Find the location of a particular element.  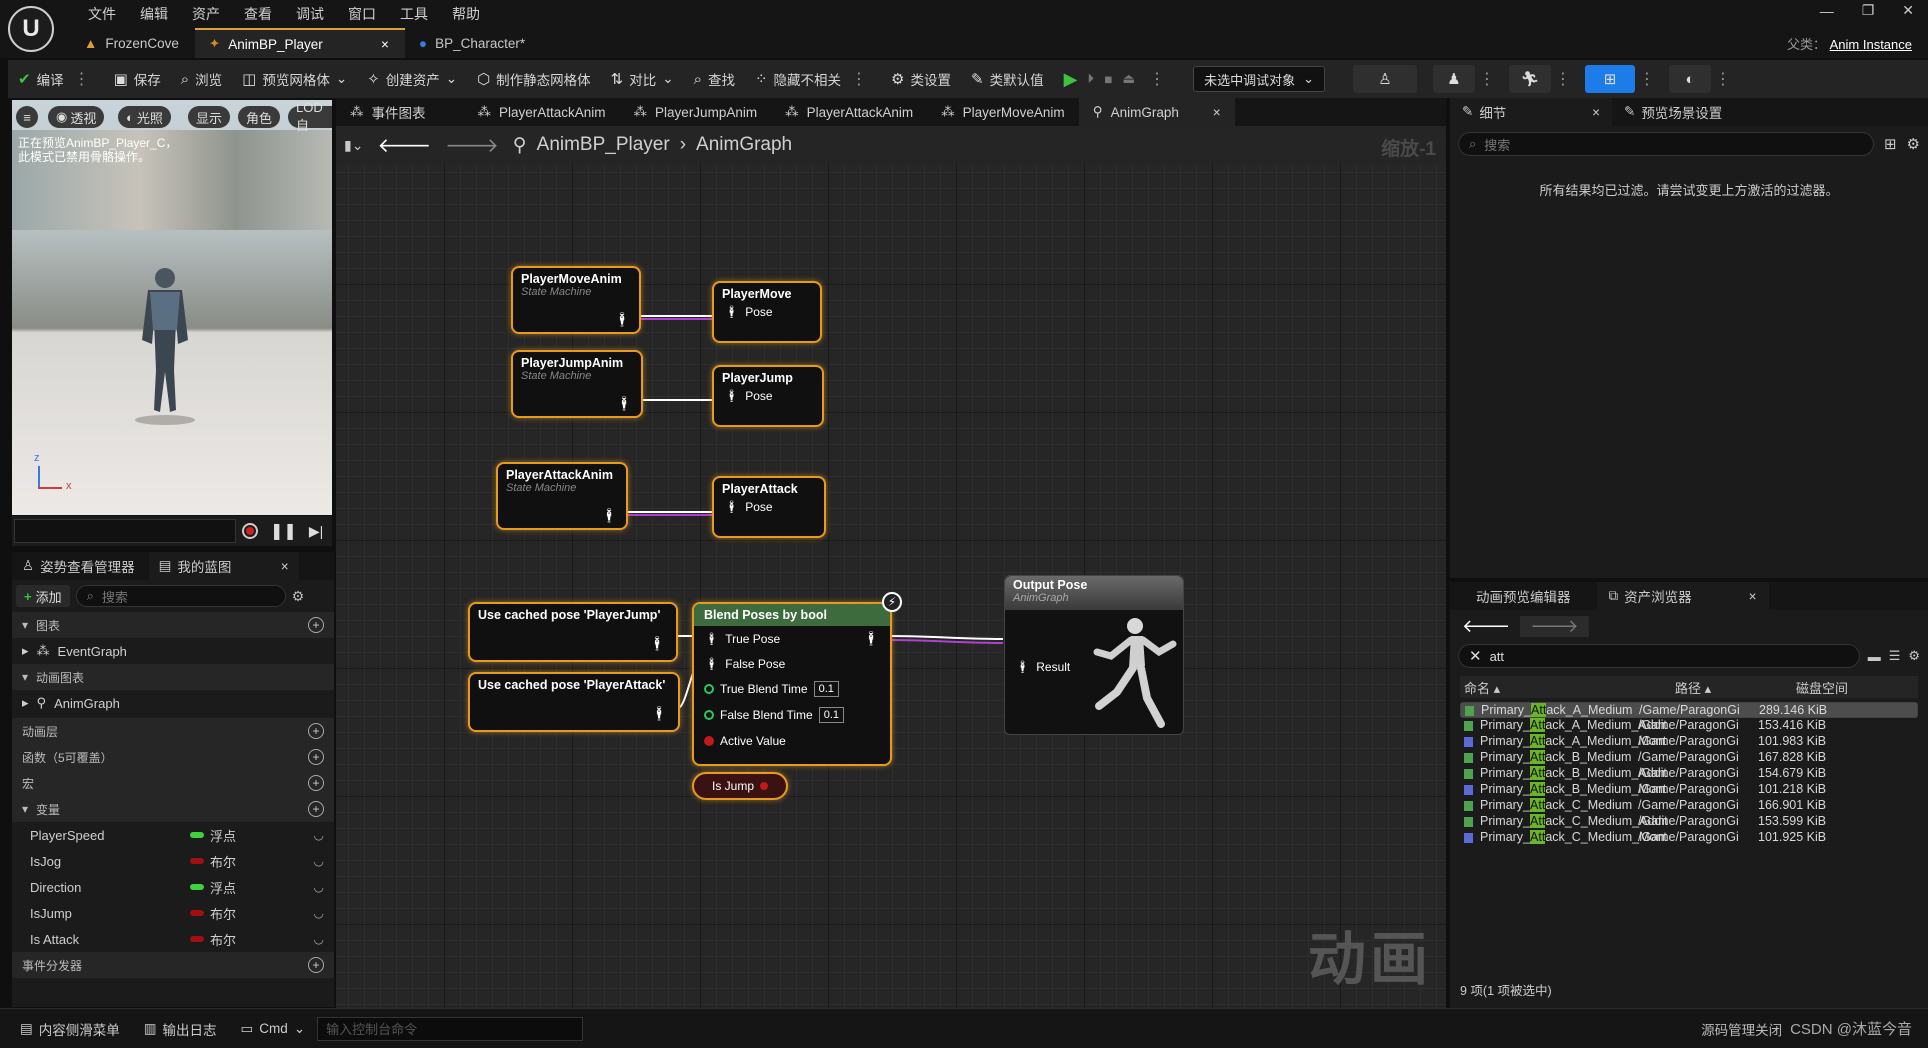

tab-player-attack-anim-2: ⁂ PlayerAttackAnim is located at coordinates (849, 112).